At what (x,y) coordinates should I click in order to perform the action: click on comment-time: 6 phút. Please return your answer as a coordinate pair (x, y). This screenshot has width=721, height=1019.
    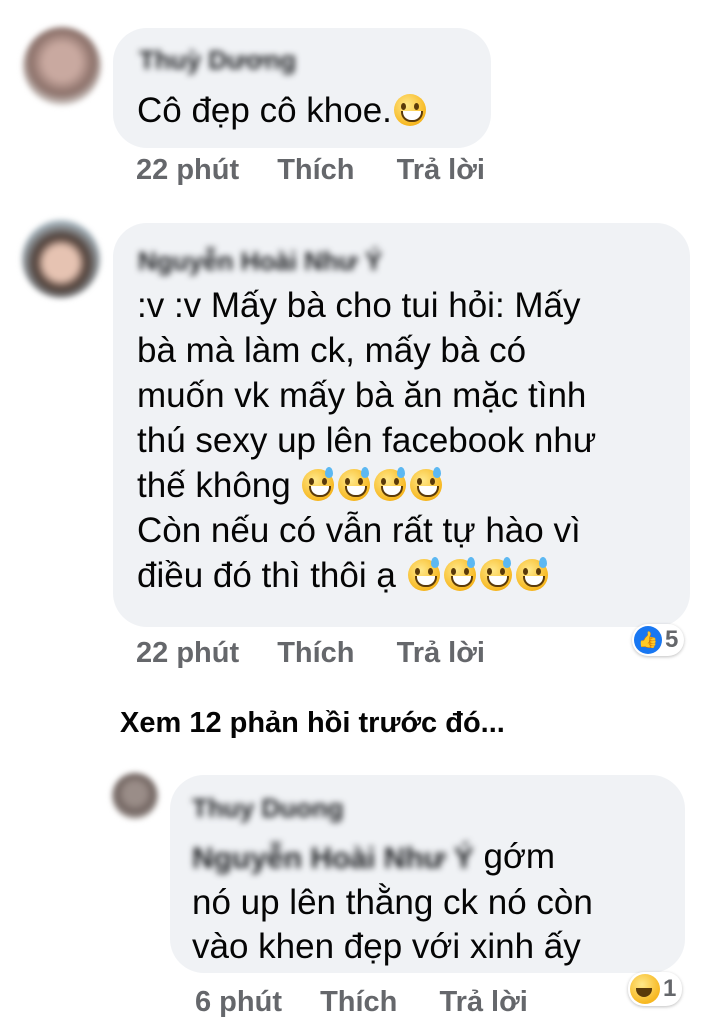
    Looking at the image, I should click on (238, 1002).